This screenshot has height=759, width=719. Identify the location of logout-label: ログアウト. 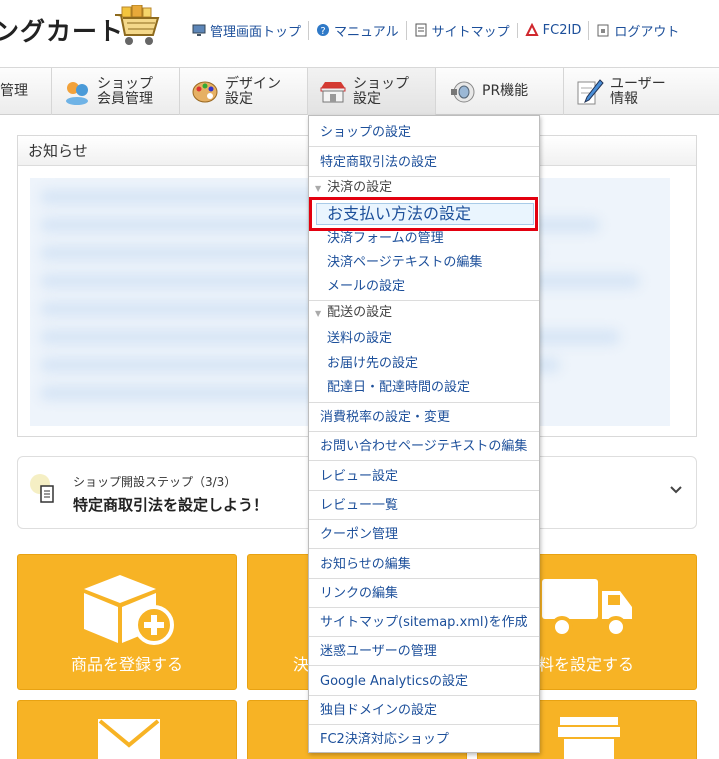
(647, 32).